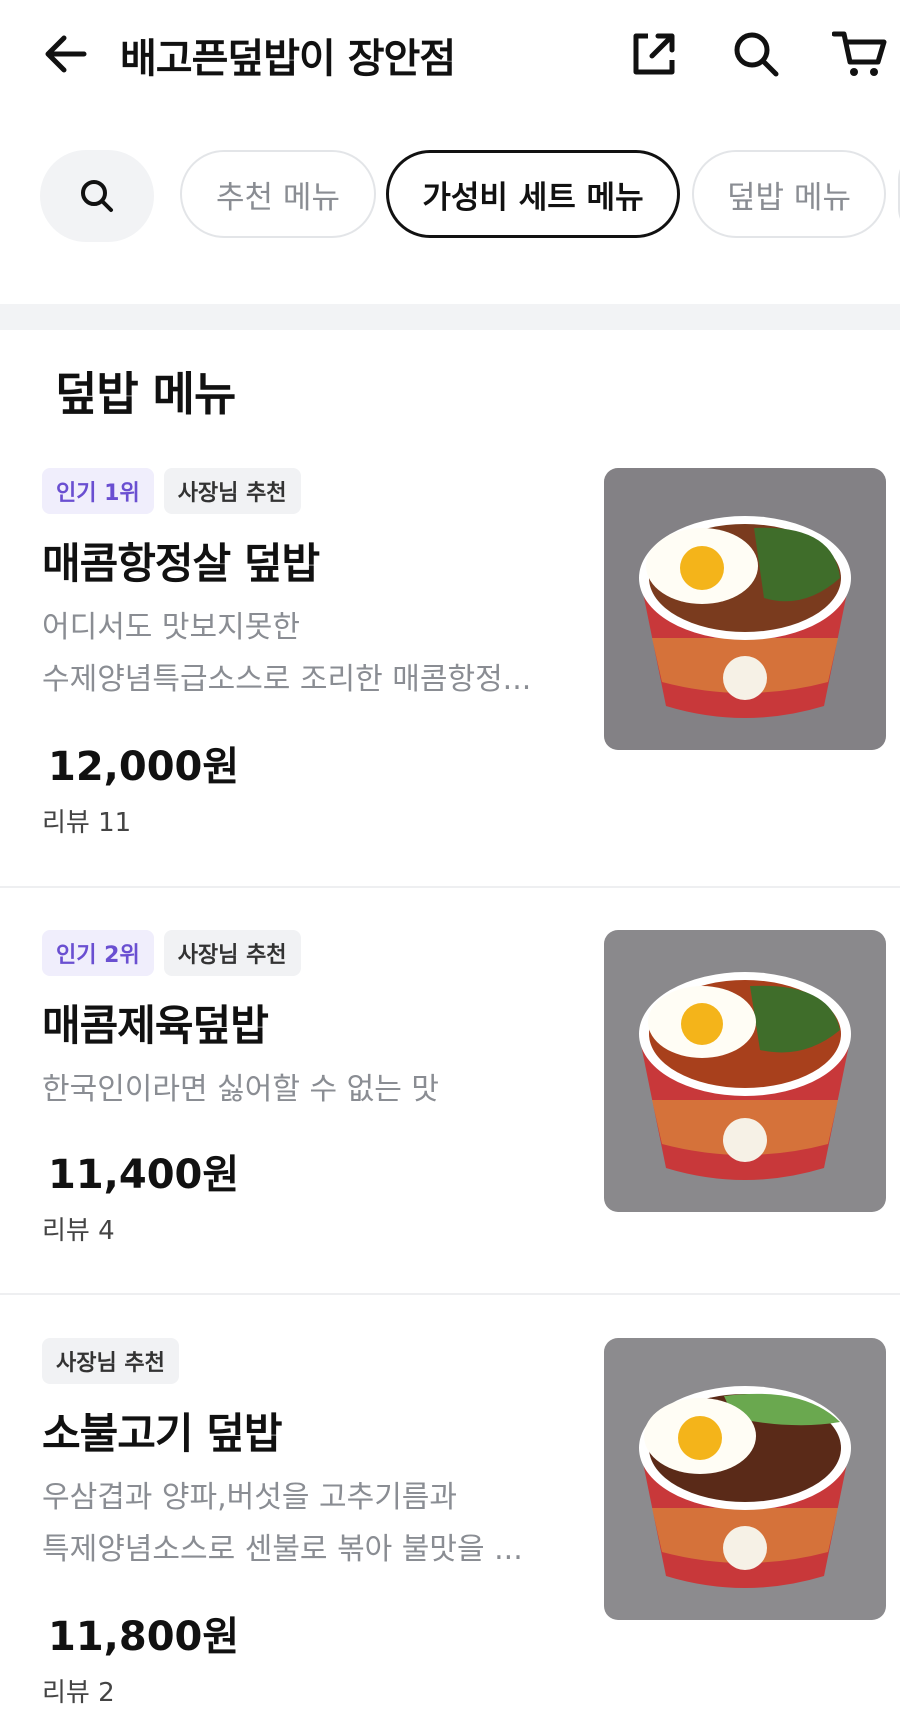 This screenshot has height=1731, width=900. I want to click on share-icon, so click(654, 54).